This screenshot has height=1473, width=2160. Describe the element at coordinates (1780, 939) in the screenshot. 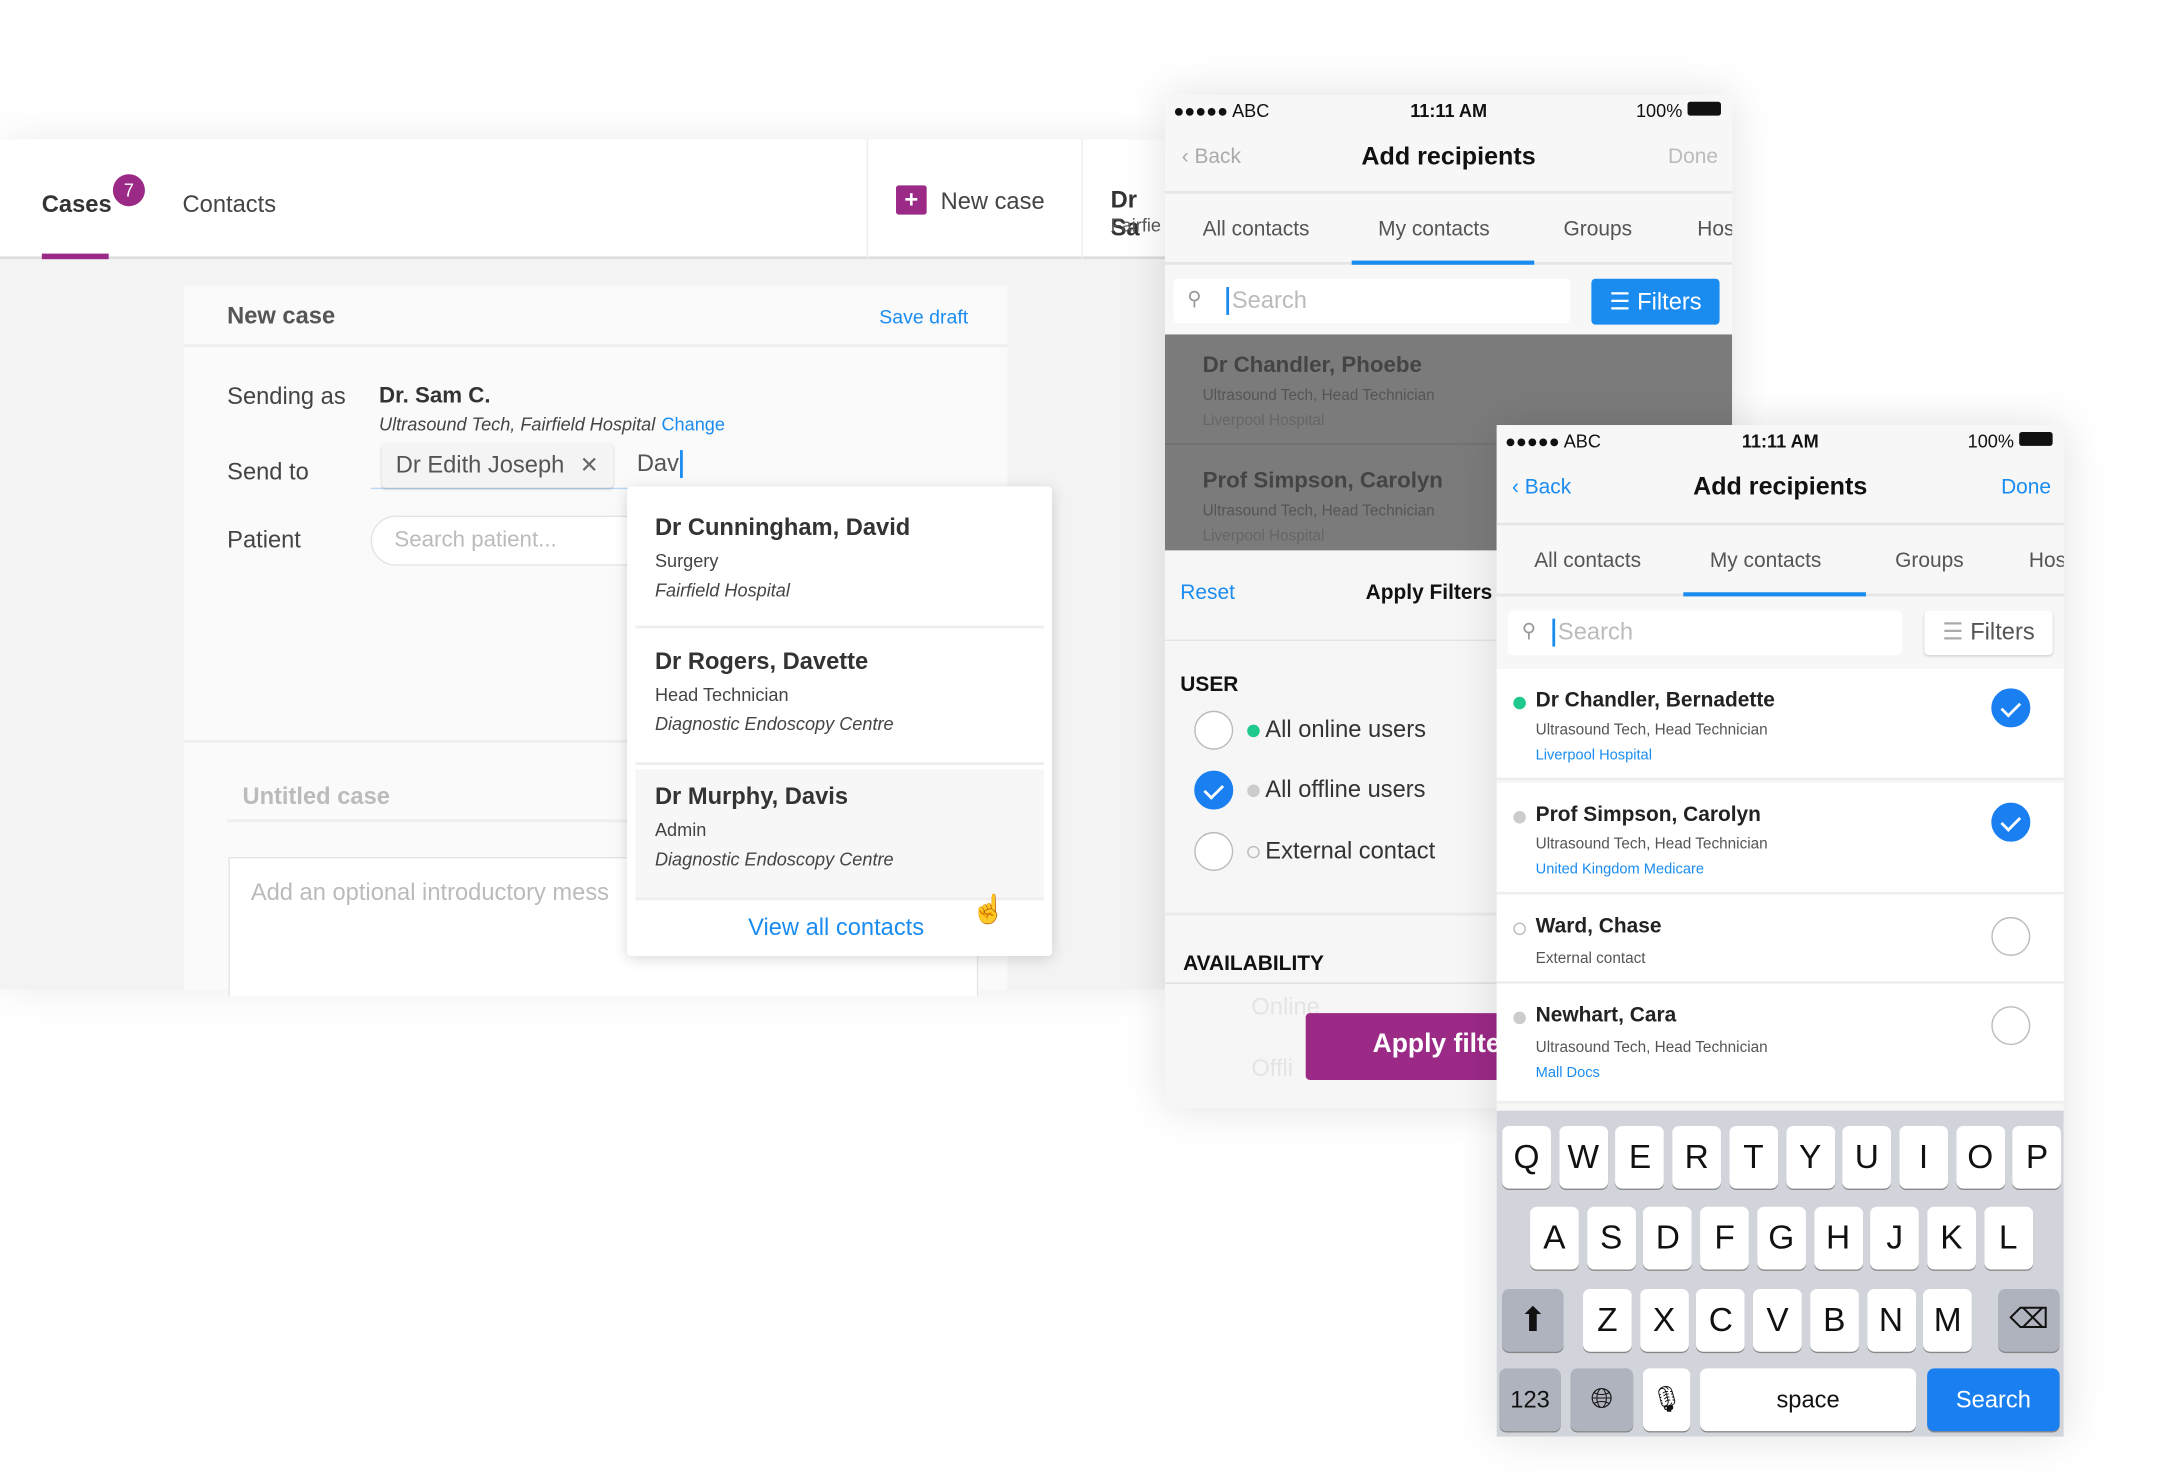

I see `contact-row: Ward, Chase External contact` at that location.